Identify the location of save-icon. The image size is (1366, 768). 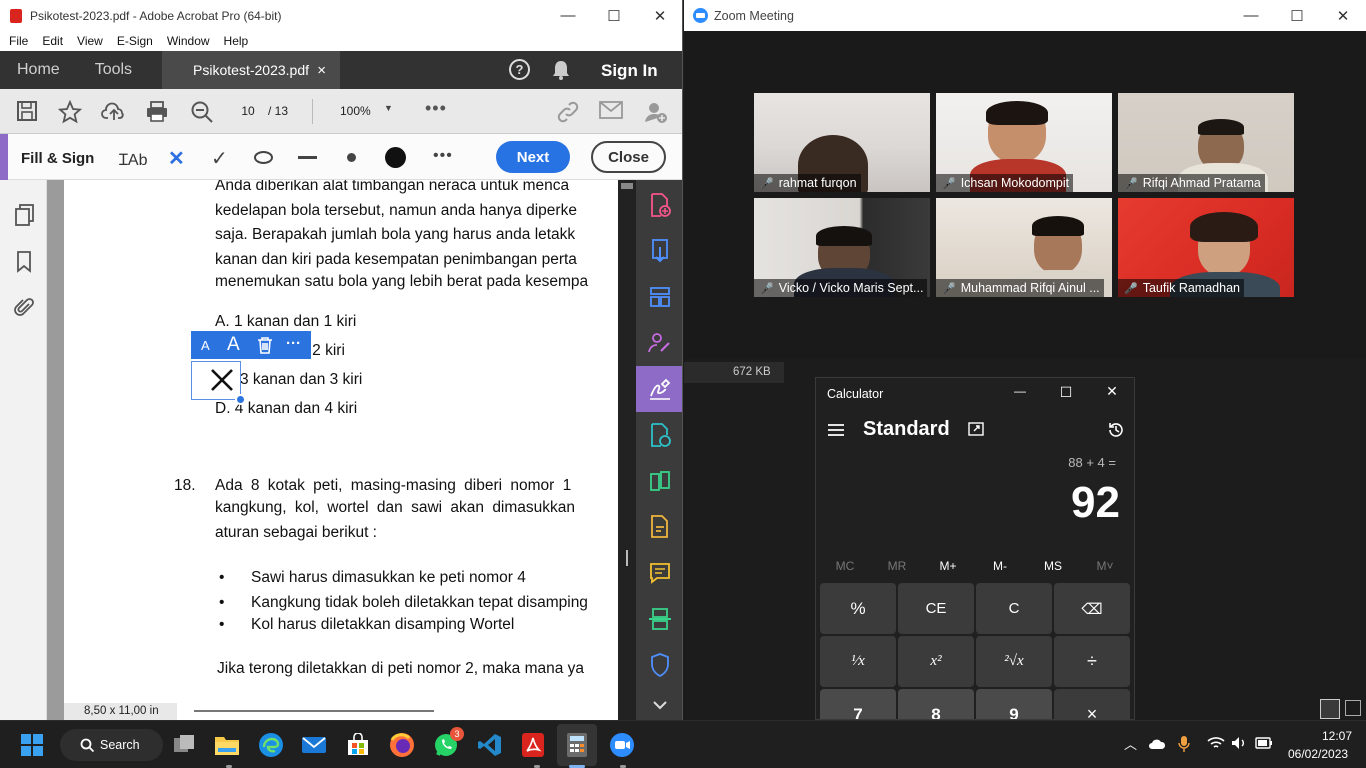
(27, 111).